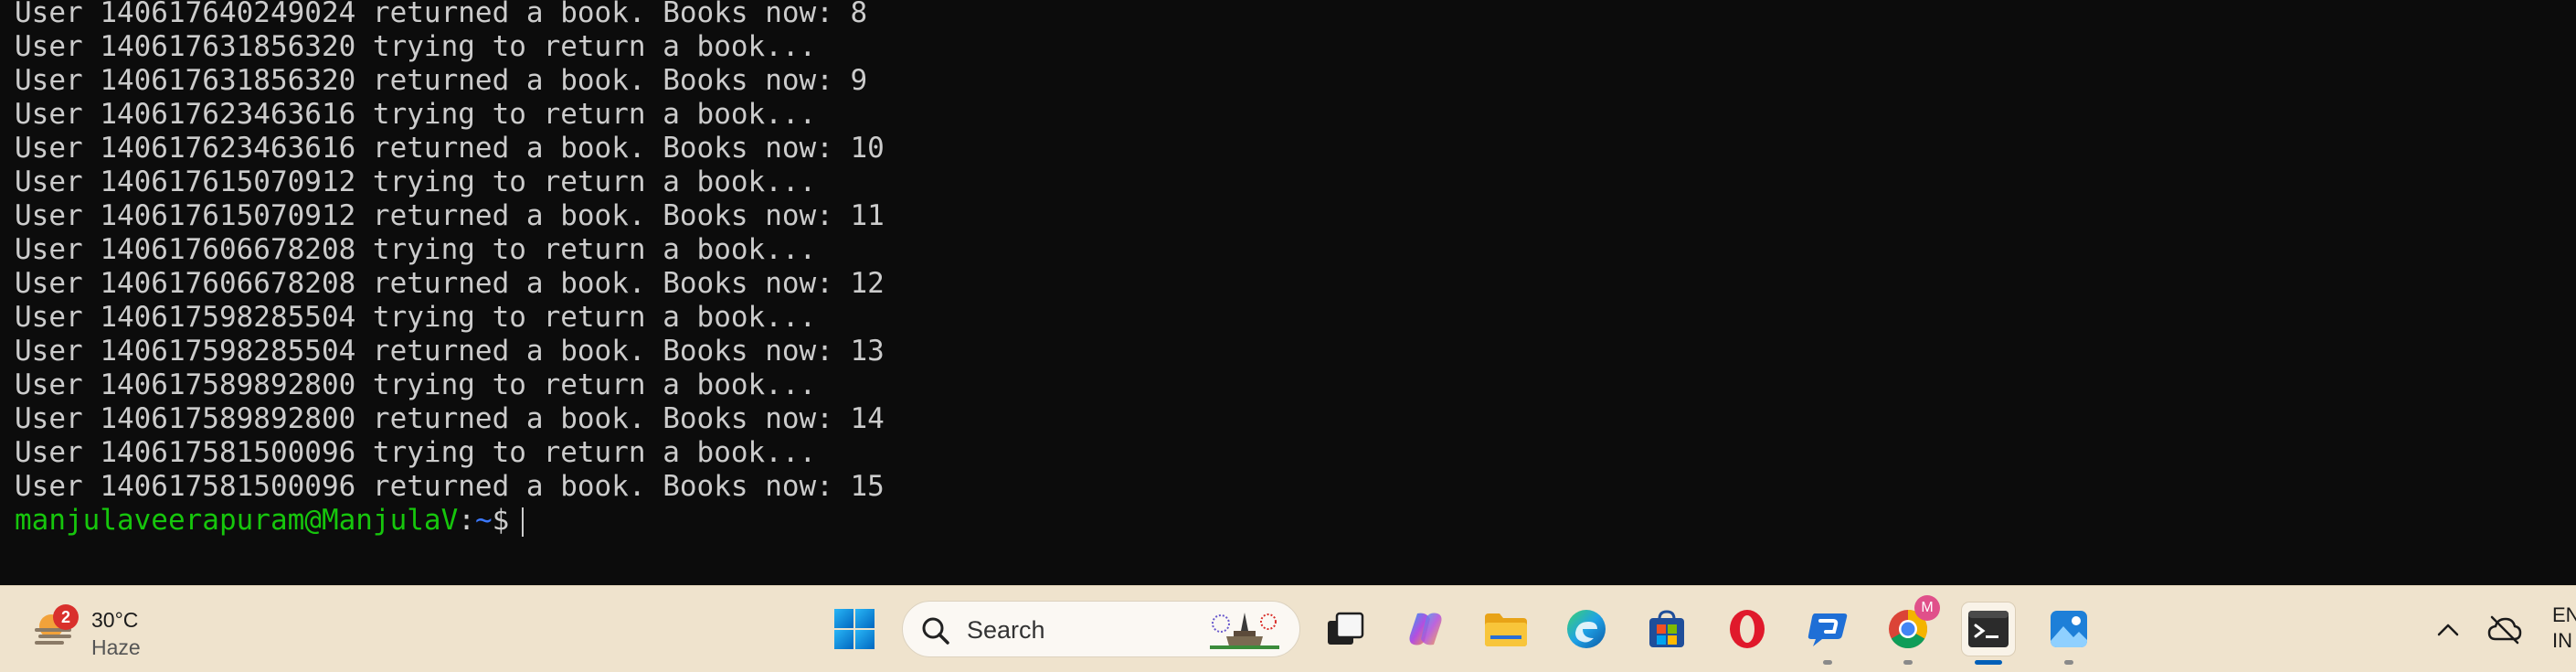 Image resolution: width=2576 pixels, height=672 pixels. What do you see at coordinates (1244, 631) in the screenshot?
I see `search-highlight-icon` at bounding box center [1244, 631].